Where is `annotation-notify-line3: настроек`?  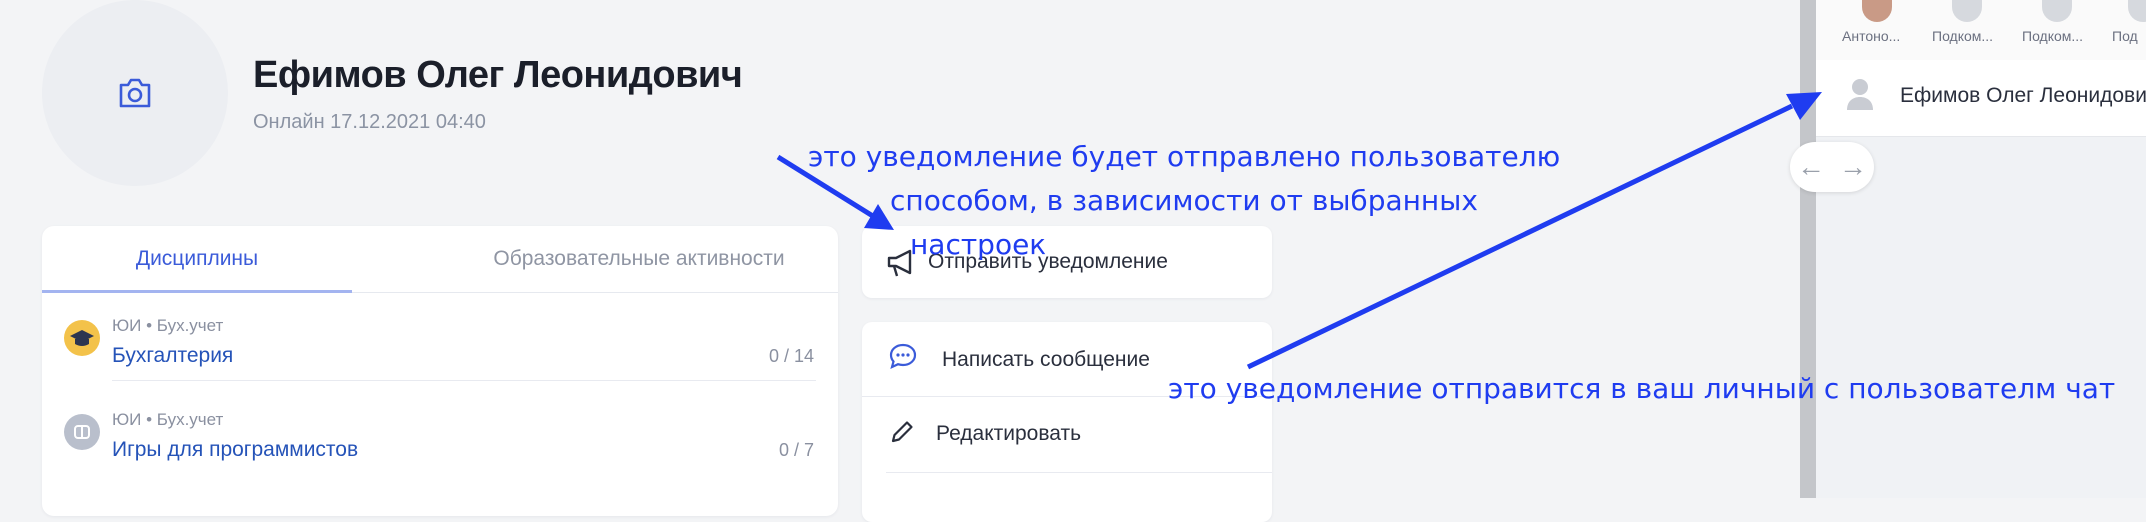 annotation-notify-line3: настроек is located at coordinates (978, 244).